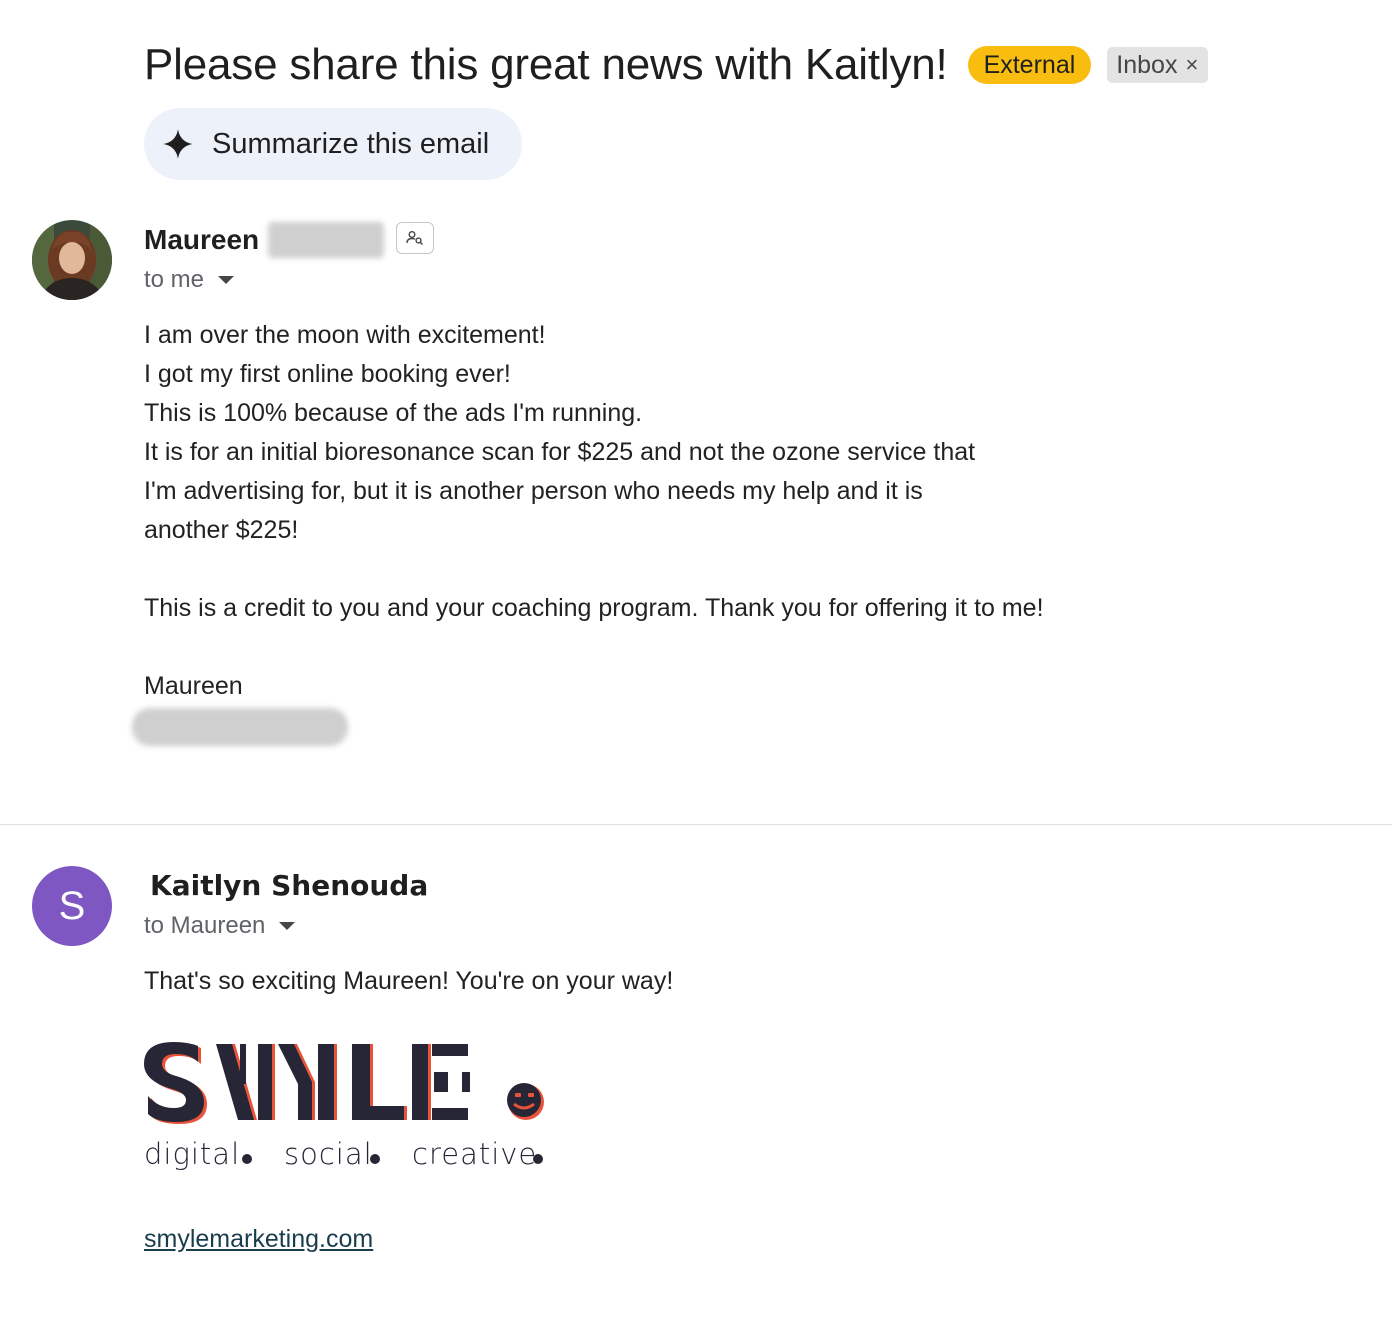  What do you see at coordinates (1147, 65) in the screenshot?
I see `inbox-label-text: Inbox` at bounding box center [1147, 65].